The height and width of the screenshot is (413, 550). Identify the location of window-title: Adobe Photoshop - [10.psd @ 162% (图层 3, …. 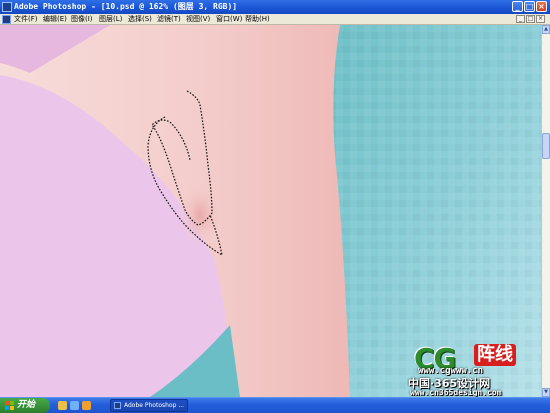
(126, 6).